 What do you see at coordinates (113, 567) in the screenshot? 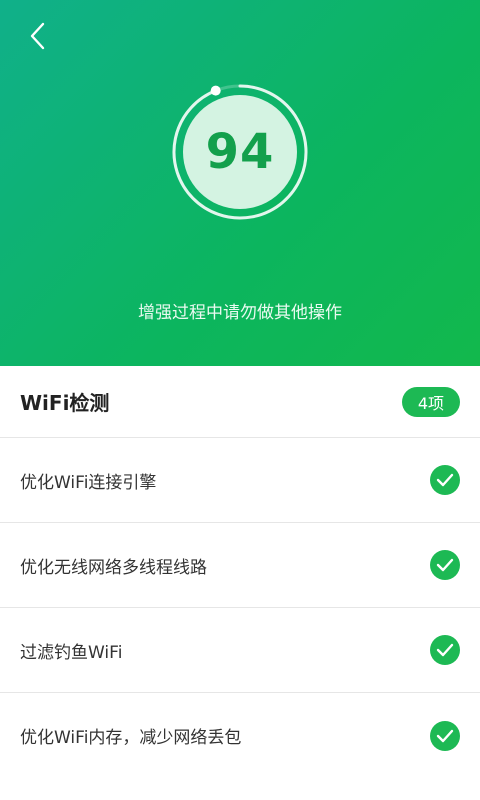
I see `item-label: 优化无线网络多线程线路` at bounding box center [113, 567].